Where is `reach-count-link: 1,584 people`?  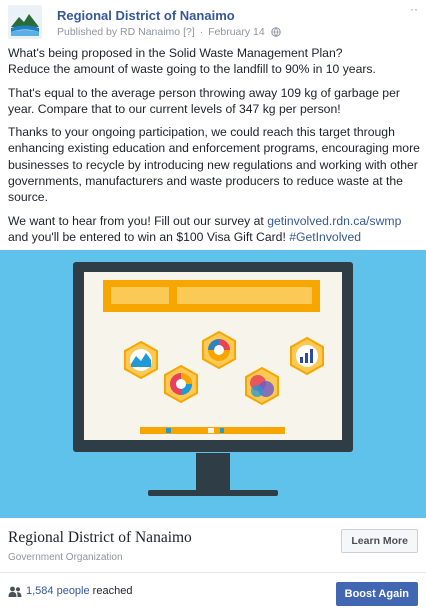 reach-count-link: 1,584 people is located at coordinates (58, 591).